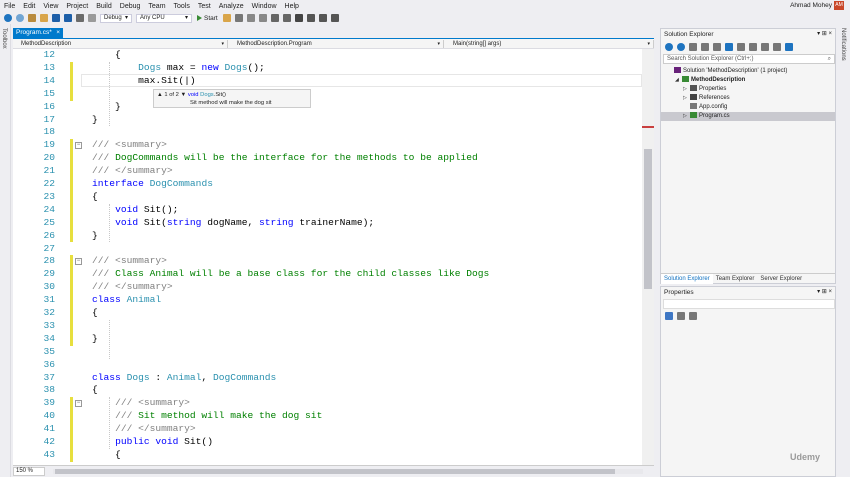 This screenshot has width=850, height=477. I want to click on bookmark-icon, so click(298, 18).